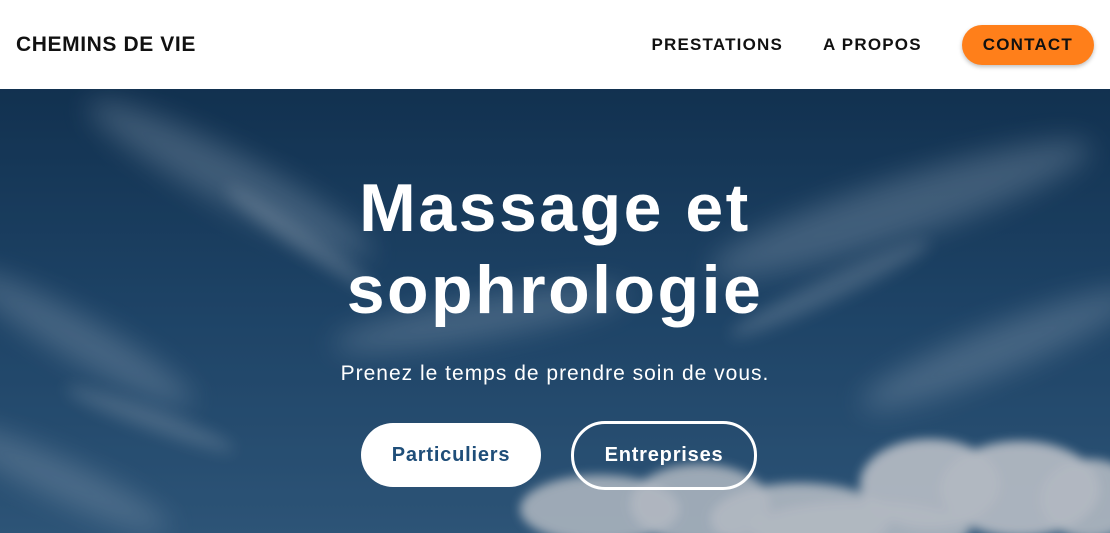 This screenshot has height=533, width=1110. I want to click on hero-subtitle: Prenez le temps de prendre soin de vous., so click(555, 373).